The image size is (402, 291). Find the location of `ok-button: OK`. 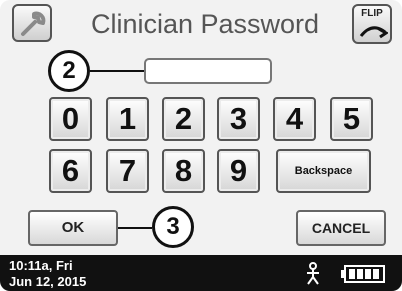

ok-button: OK is located at coordinates (73, 228).